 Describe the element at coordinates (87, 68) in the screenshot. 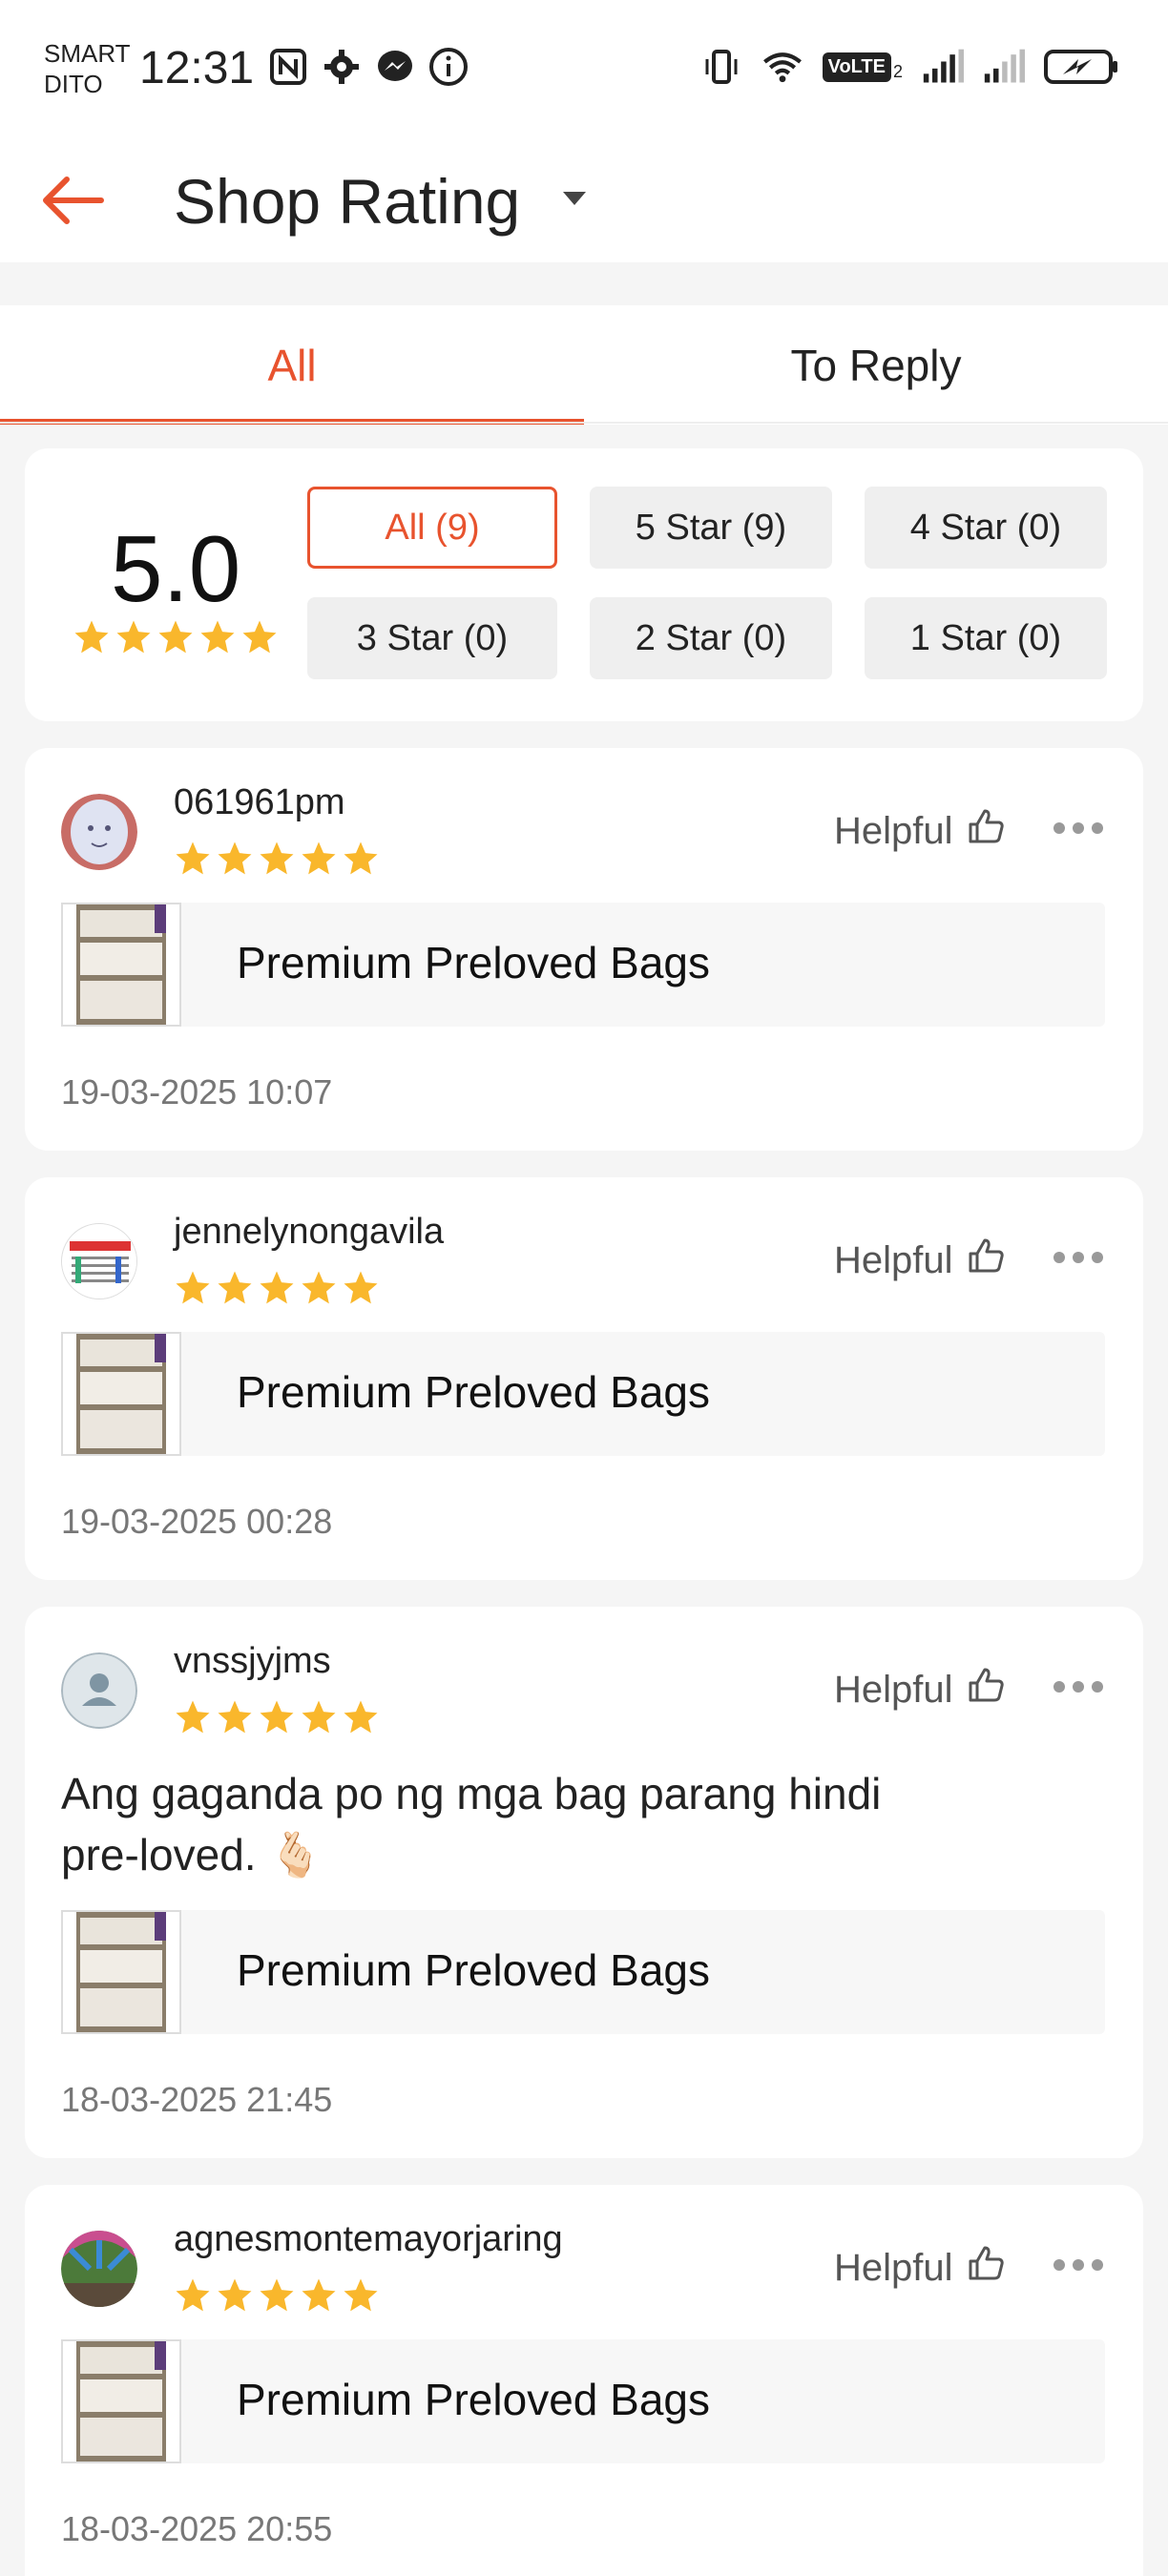

I see `carrier-label: SMART DITO` at that location.